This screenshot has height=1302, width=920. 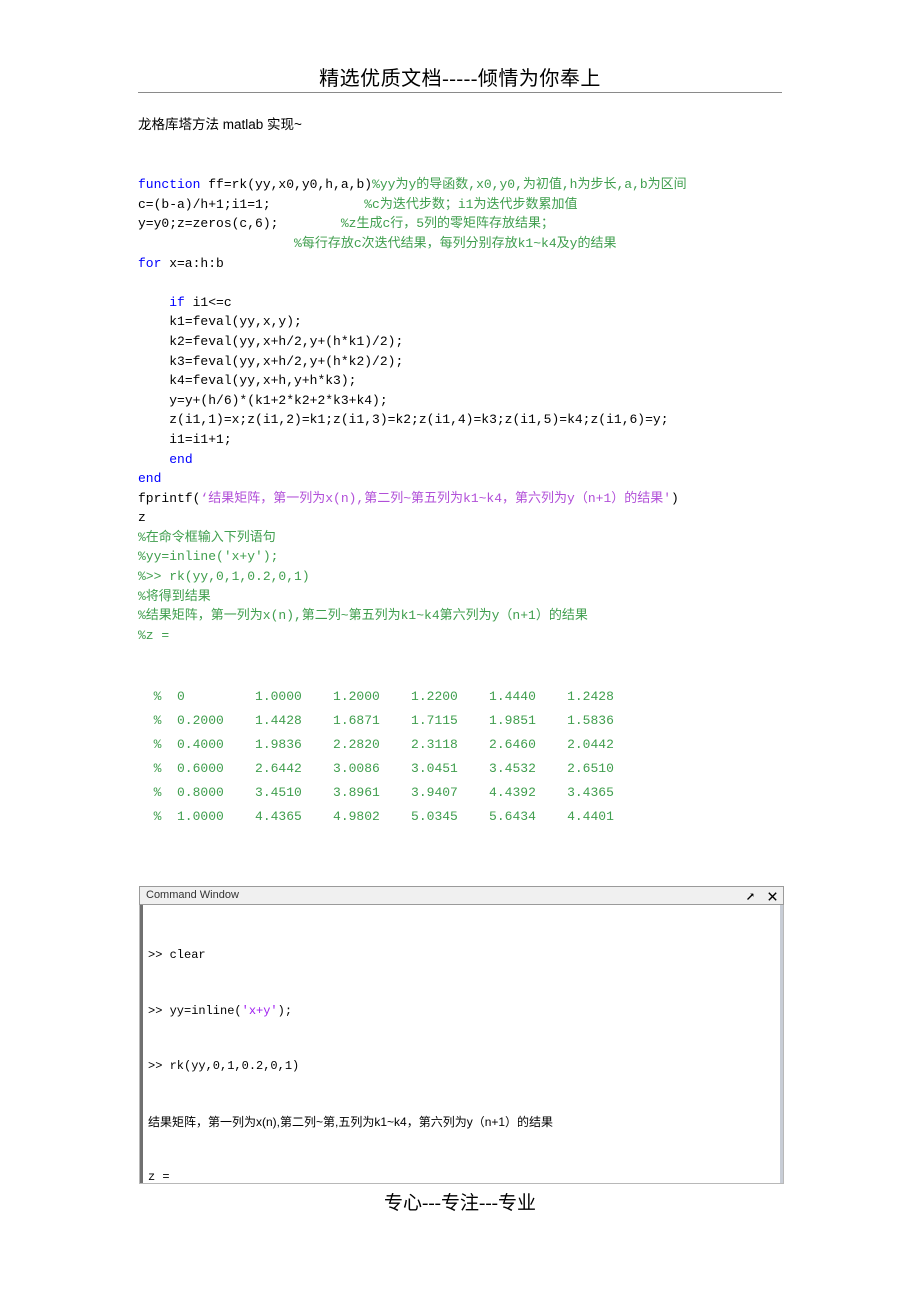 I want to click on code-line: i1=i1+1;, so click(x=463, y=440).